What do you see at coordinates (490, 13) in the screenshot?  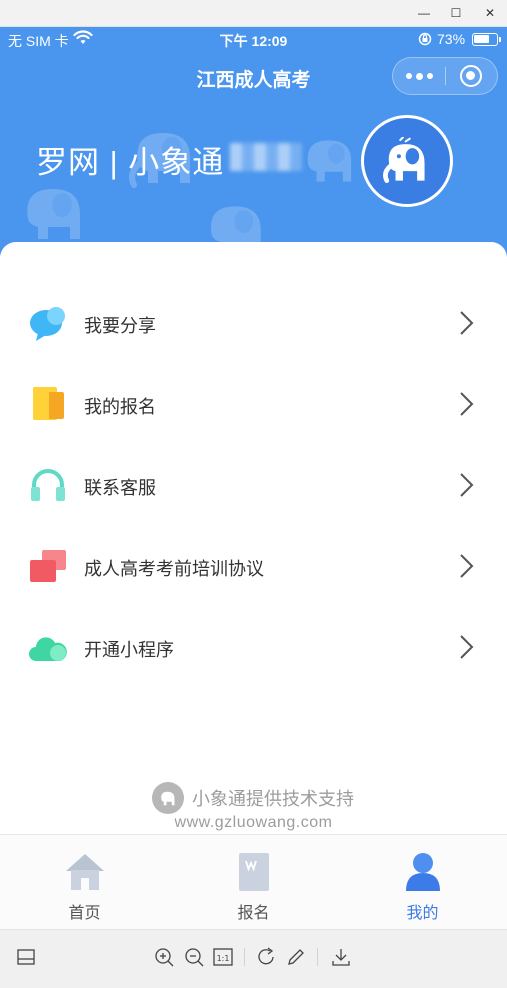 I see `close-window-button: ✕` at bounding box center [490, 13].